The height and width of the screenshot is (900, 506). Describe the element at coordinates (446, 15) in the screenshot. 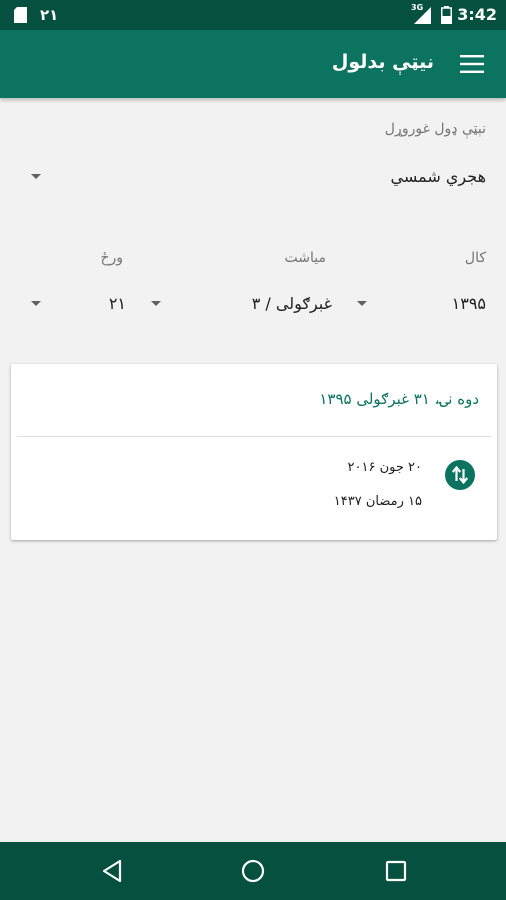

I see `battery-icon` at that location.